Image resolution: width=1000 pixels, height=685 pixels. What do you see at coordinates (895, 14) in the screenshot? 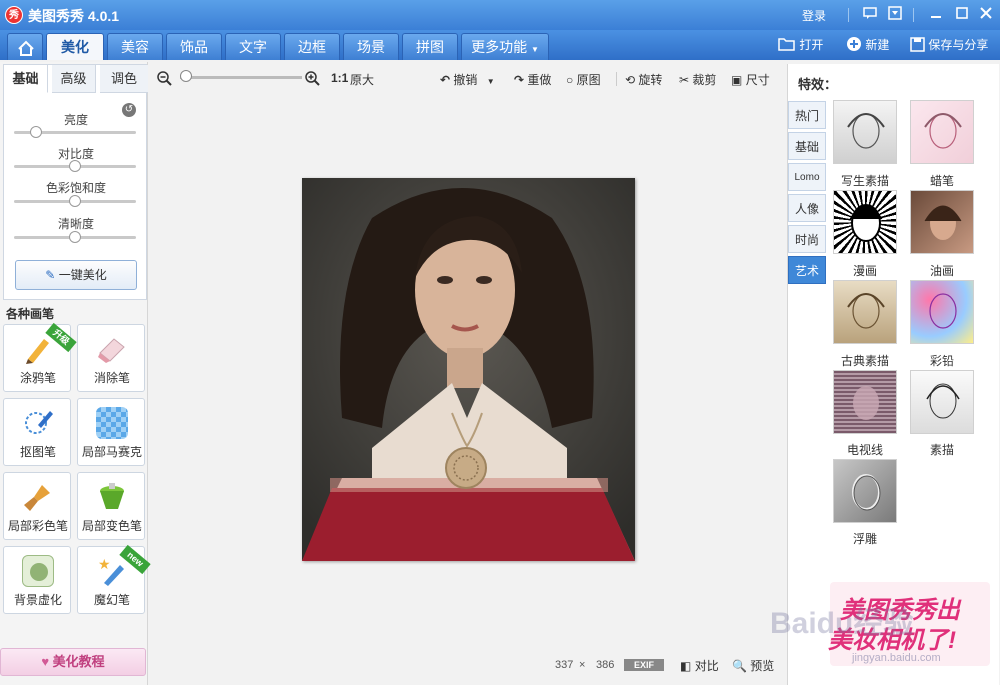
I see `menu-icon` at bounding box center [895, 14].